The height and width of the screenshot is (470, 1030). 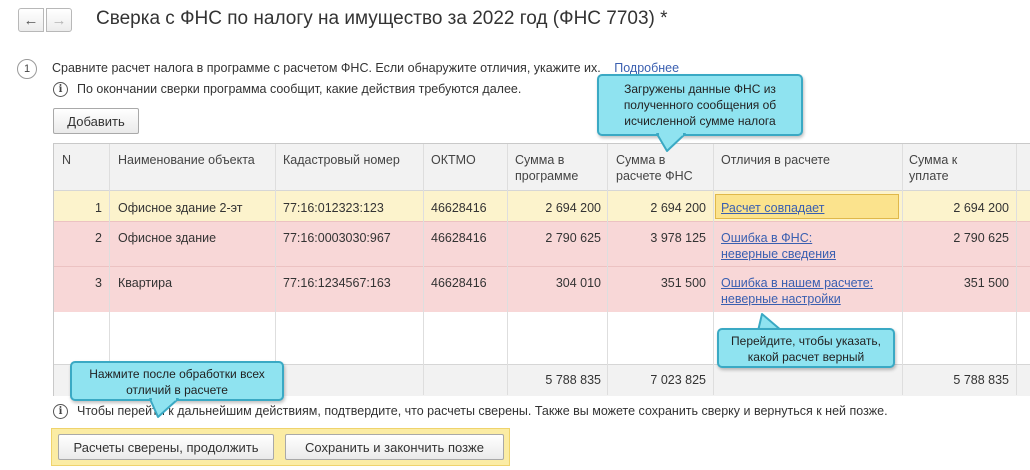 What do you see at coordinates (573, 238) in the screenshot?
I see `sum-program: 2 790 625` at bounding box center [573, 238].